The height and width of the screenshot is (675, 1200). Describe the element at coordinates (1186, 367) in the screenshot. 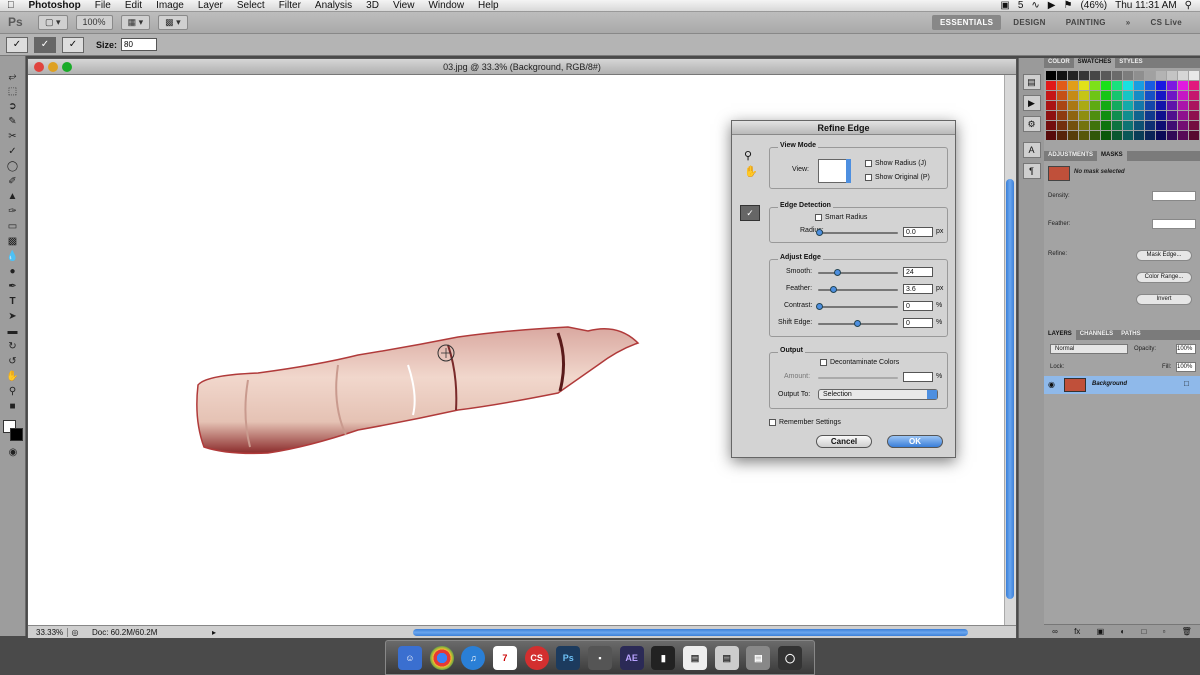

I see `fill-input: 100%` at that location.